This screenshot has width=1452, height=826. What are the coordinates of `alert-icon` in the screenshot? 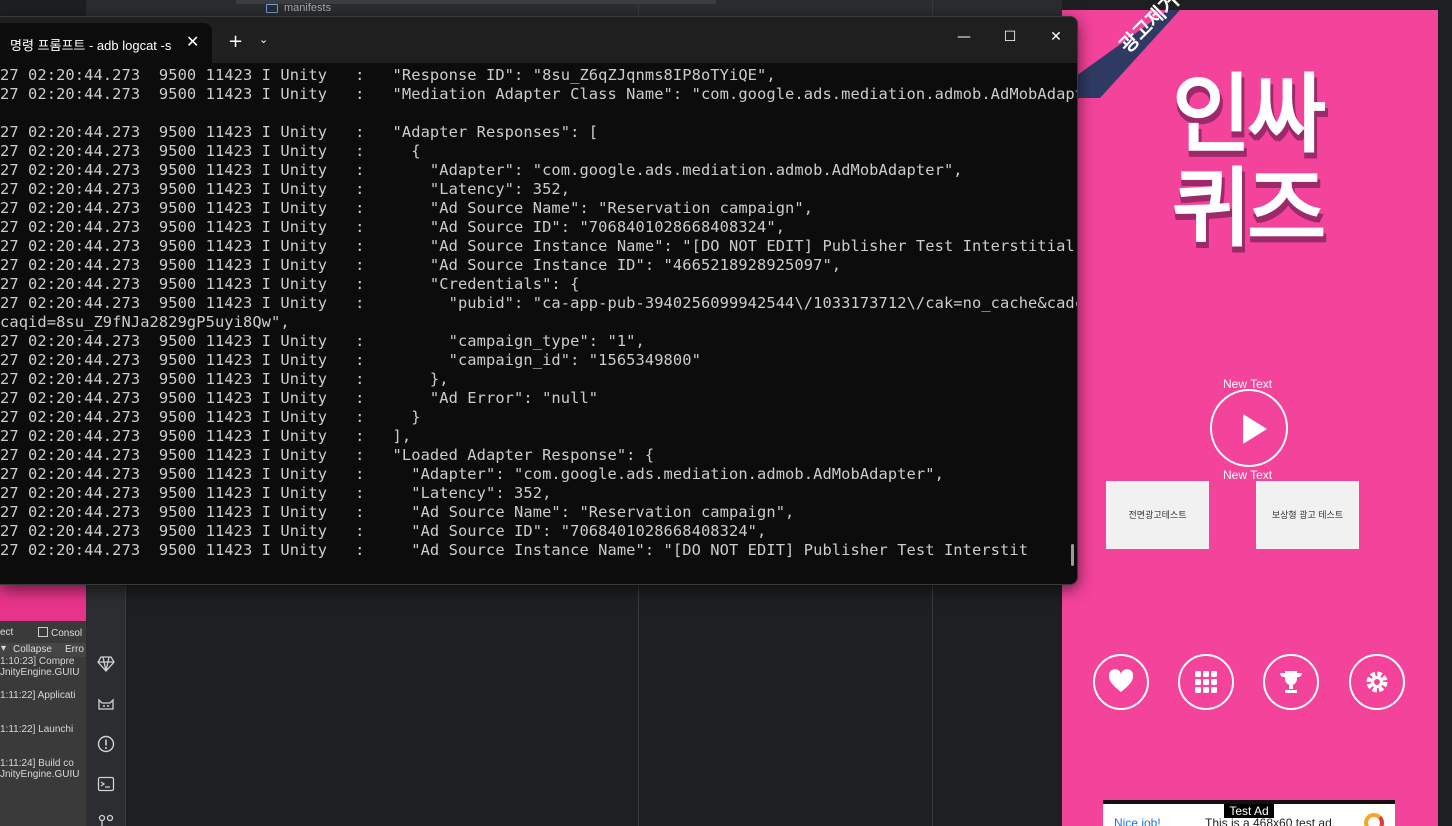 It's located at (106, 745).